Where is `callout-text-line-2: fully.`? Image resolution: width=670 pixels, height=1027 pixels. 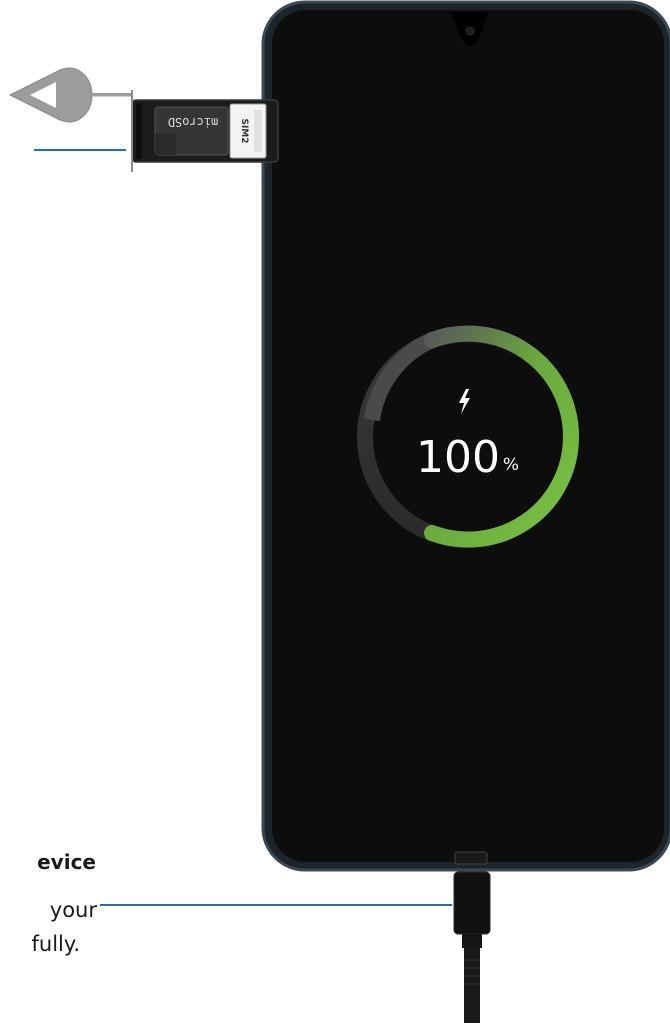
callout-text-line-2: fully. is located at coordinates (55, 944).